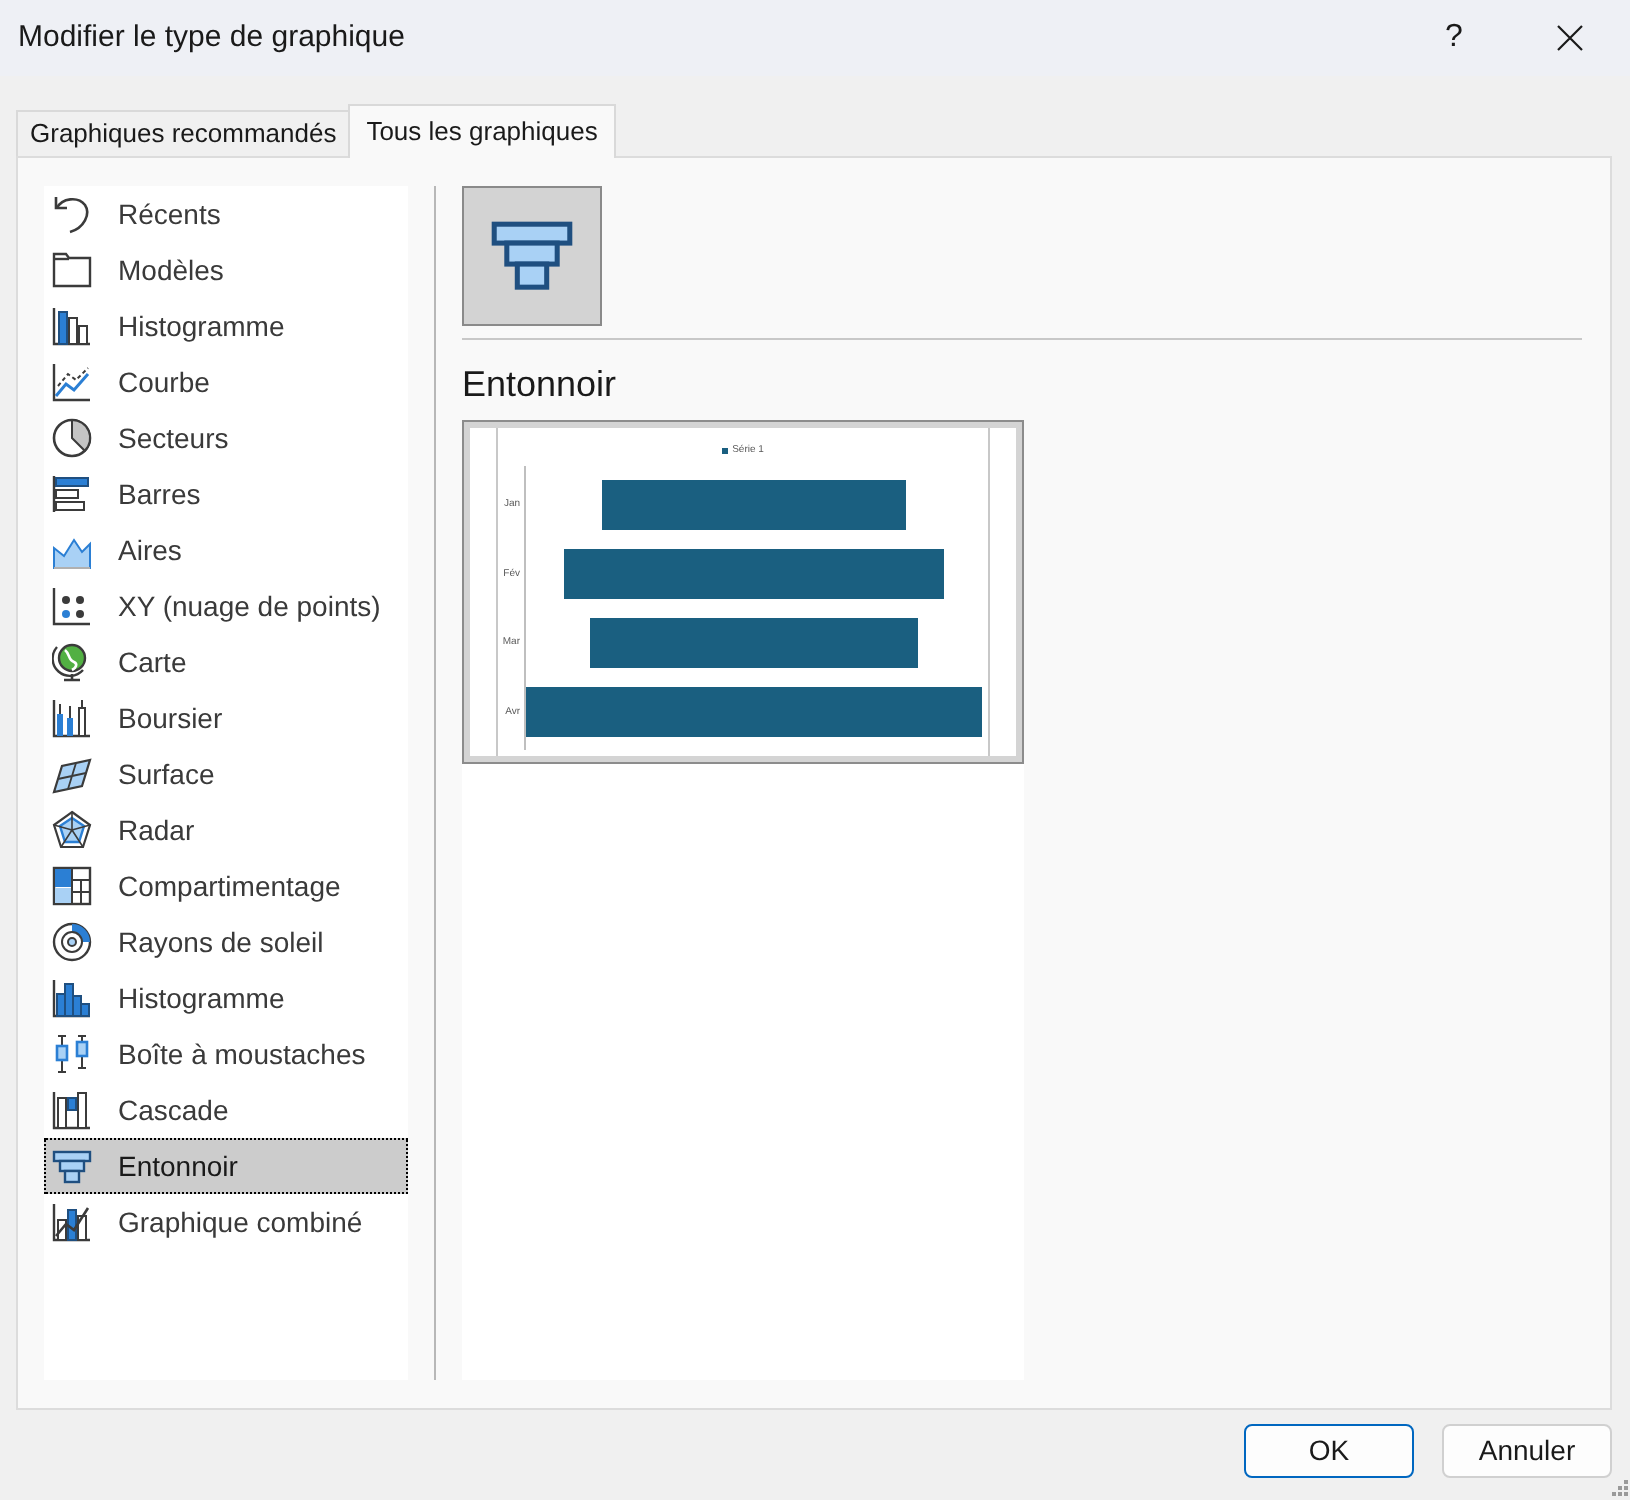 The height and width of the screenshot is (1500, 1630). What do you see at coordinates (72, 886) in the screenshot?
I see `treemap-icon` at bounding box center [72, 886].